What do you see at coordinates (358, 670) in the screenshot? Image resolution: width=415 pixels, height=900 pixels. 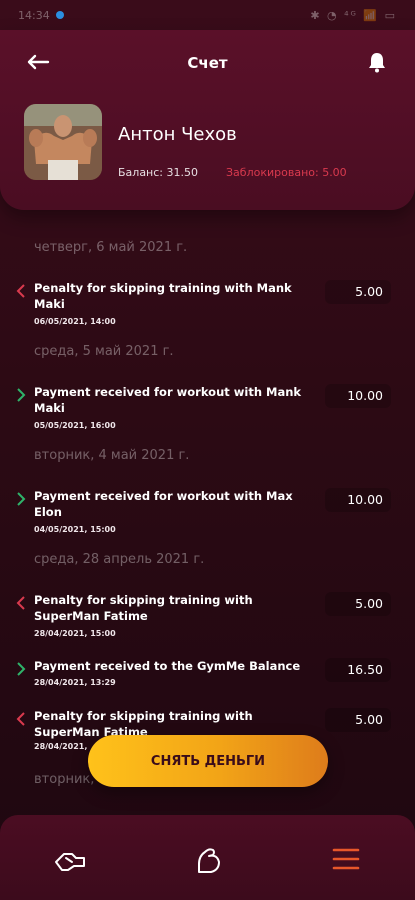 I see `transaction-amount: 16.50` at bounding box center [358, 670].